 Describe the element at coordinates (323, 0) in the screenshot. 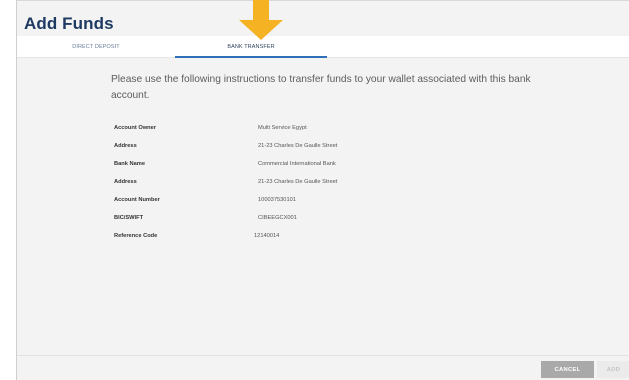

I see `top-divider` at that location.